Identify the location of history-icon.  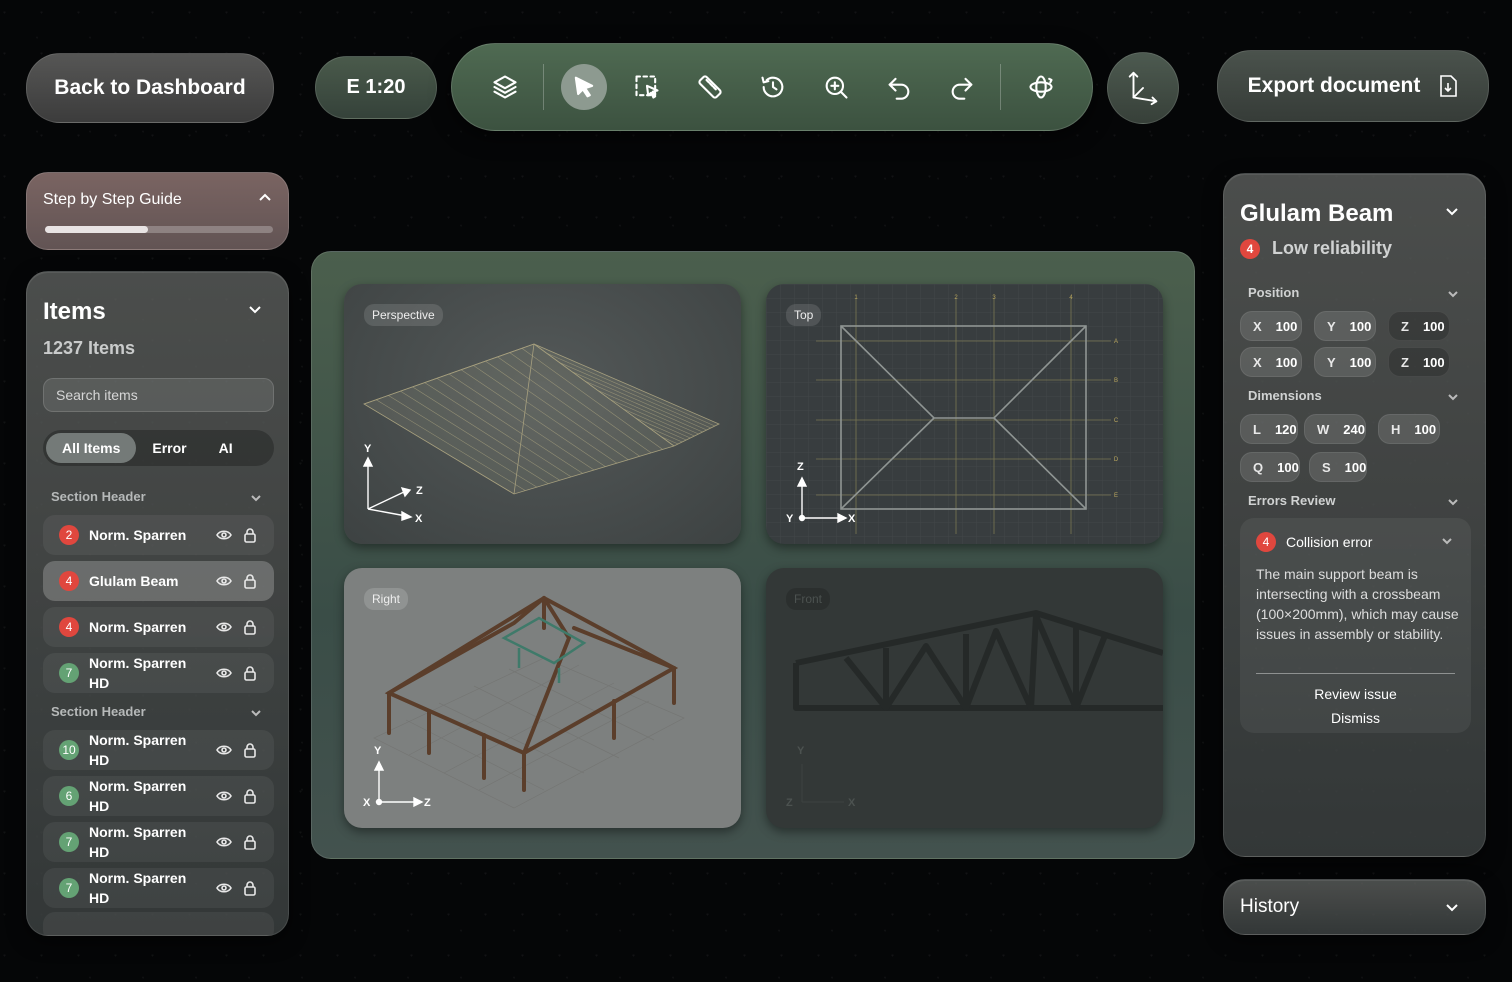
(773, 87).